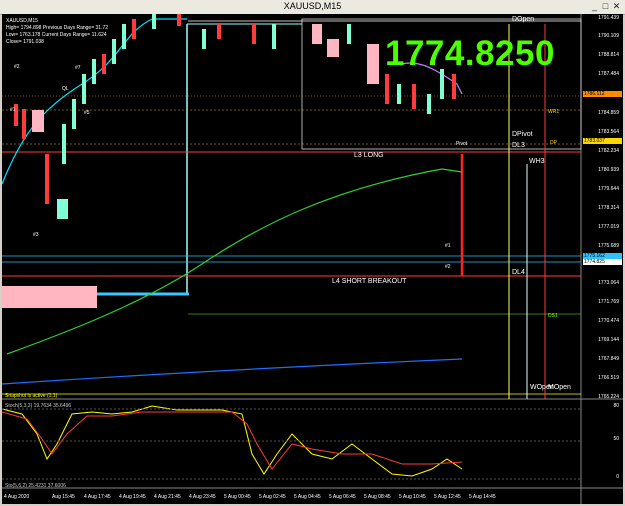 The width and height of the screenshot is (625, 506). What do you see at coordinates (97, 497) in the screenshot?
I see `time-tick: 4 Aug 17:45` at bounding box center [97, 497].